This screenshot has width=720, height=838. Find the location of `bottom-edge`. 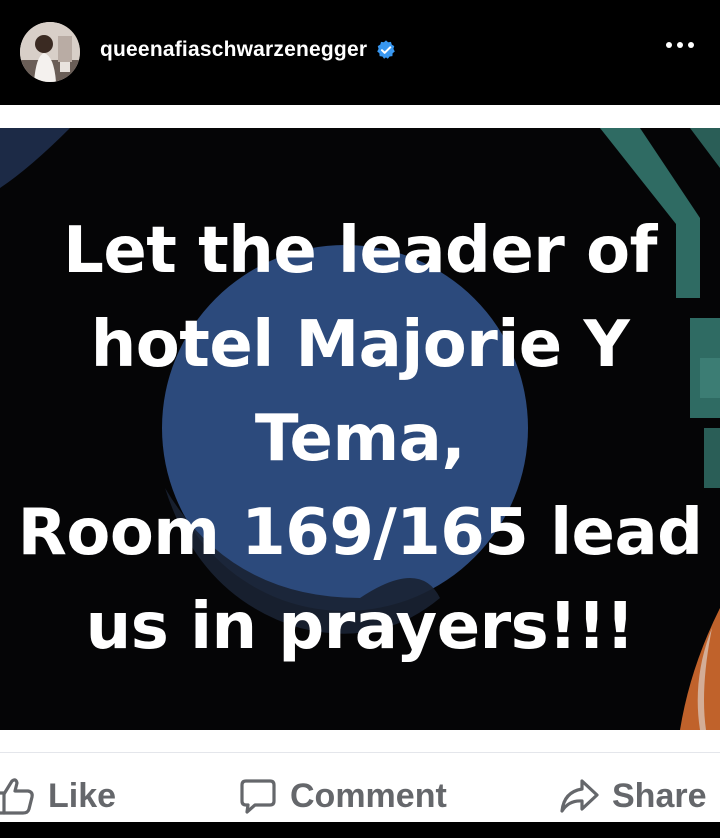

bottom-edge is located at coordinates (360, 830).